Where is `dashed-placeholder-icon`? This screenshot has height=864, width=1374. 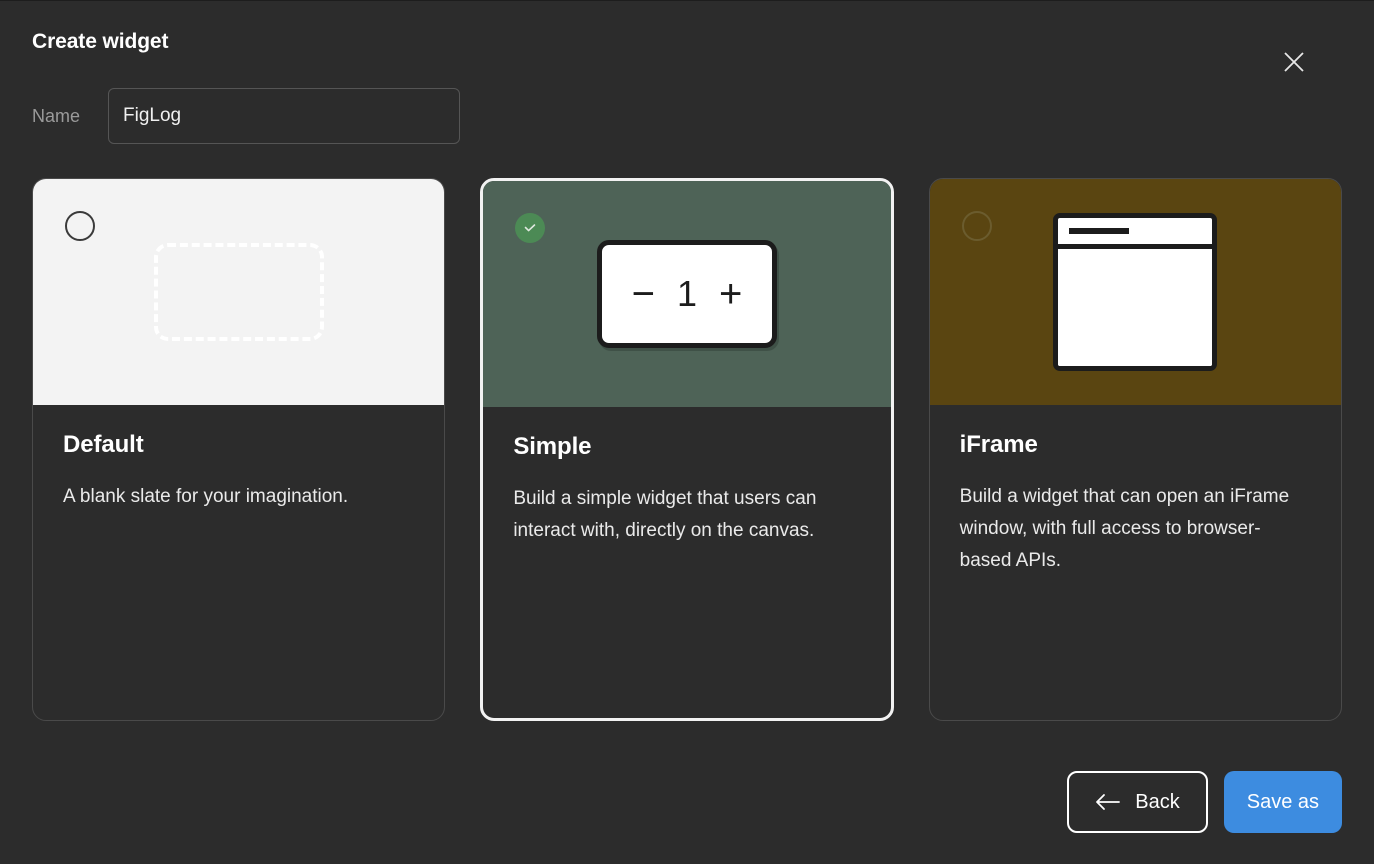
dashed-placeholder-icon is located at coordinates (238, 292).